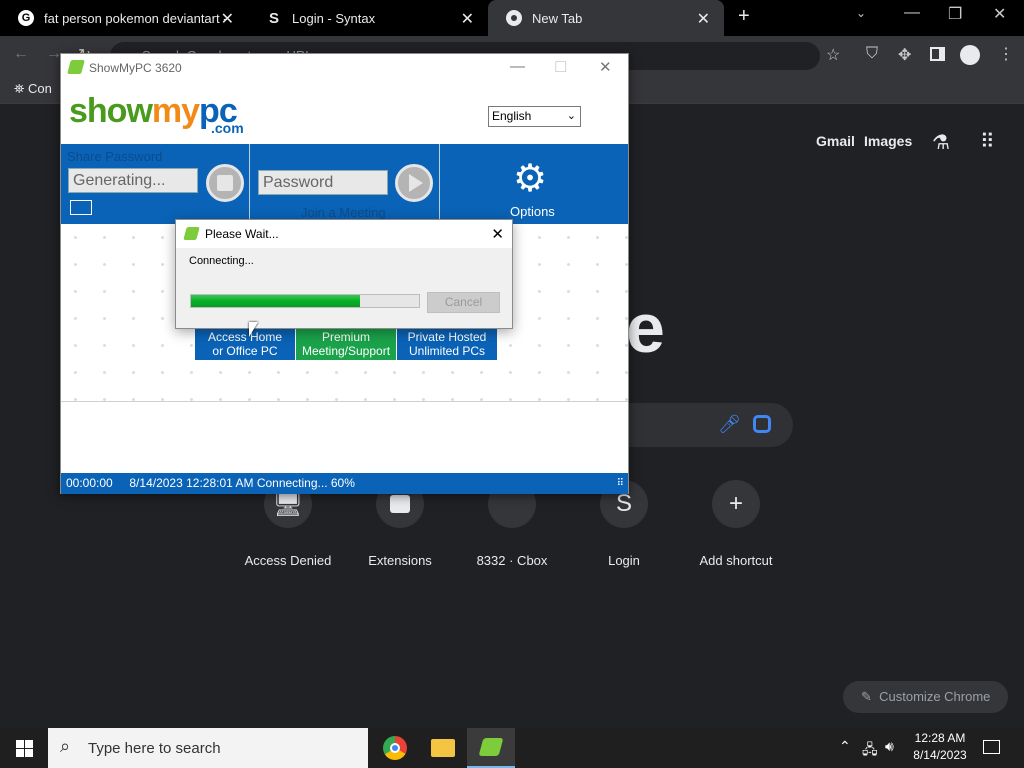  What do you see at coordinates (835, 141) in the screenshot?
I see `gmail-link: Gmail` at bounding box center [835, 141].